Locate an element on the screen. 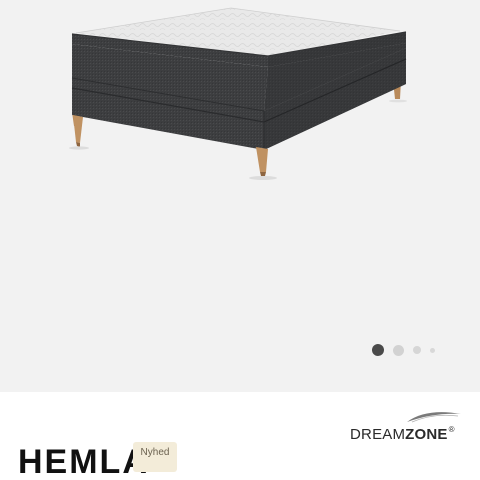  swoosh-icon is located at coordinates (434, 417).